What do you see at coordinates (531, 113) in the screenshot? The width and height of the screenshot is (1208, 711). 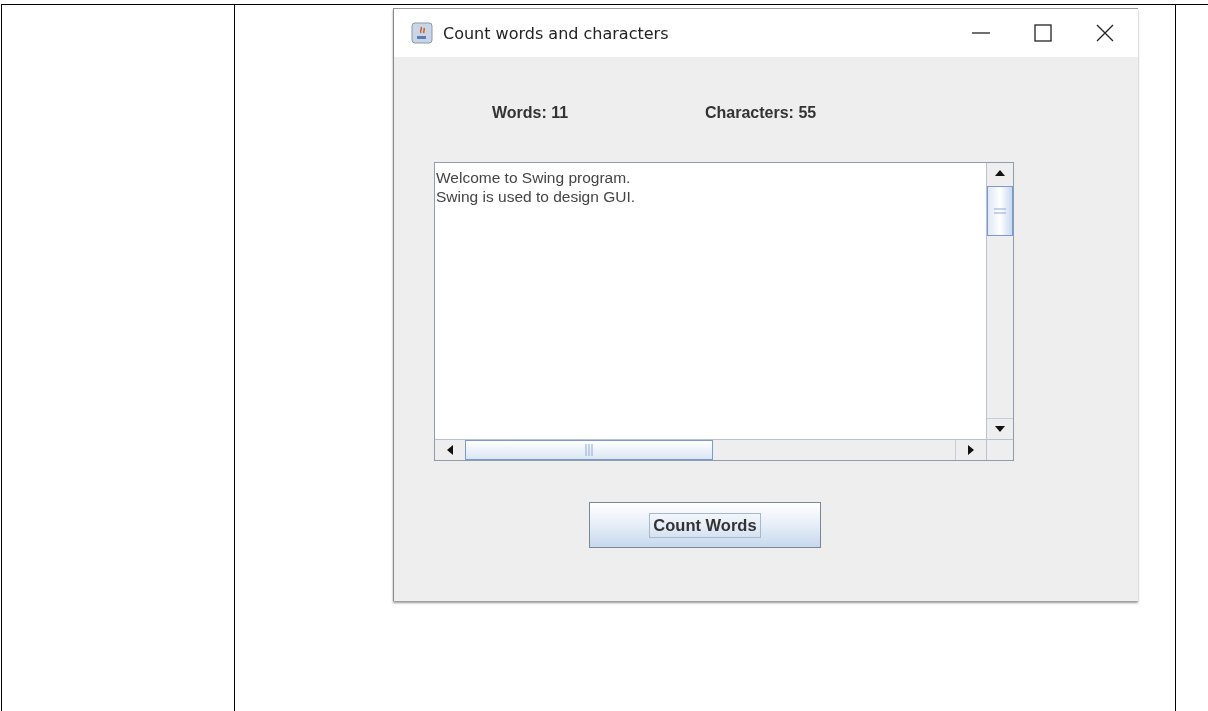 I see `count-label: Words: 11` at bounding box center [531, 113].